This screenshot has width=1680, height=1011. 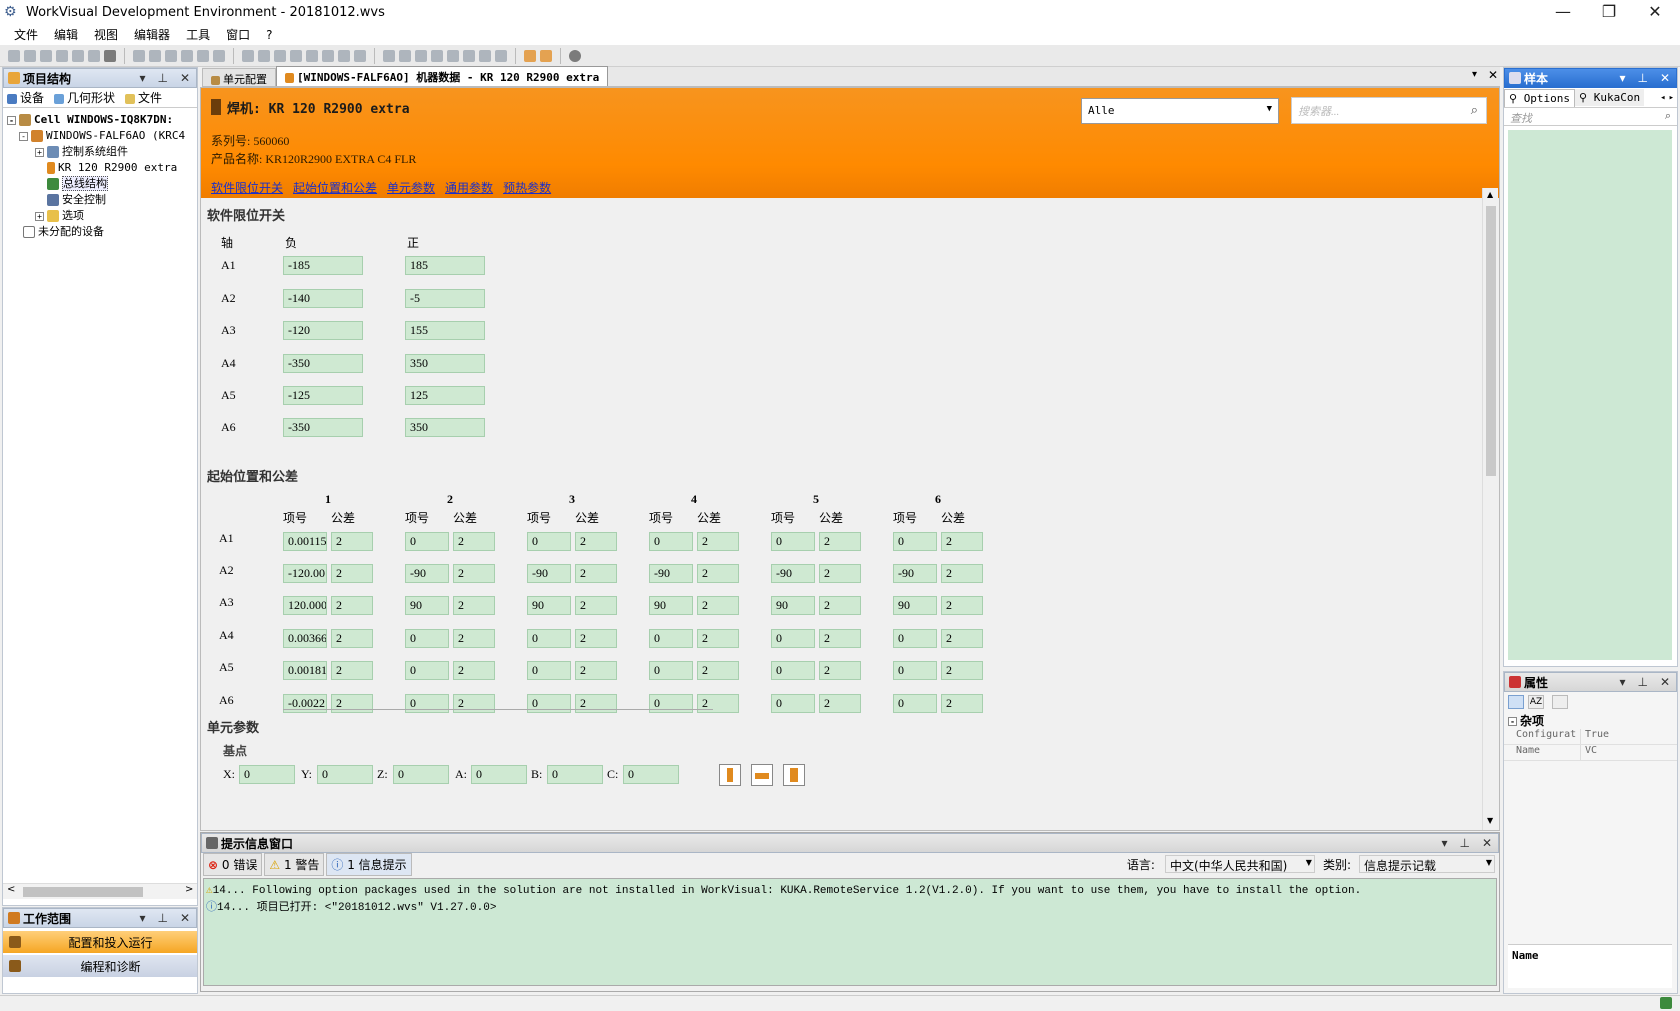 What do you see at coordinates (102, 184) in the screenshot?
I see `tree-item-bus: 总线结构` at bounding box center [102, 184].